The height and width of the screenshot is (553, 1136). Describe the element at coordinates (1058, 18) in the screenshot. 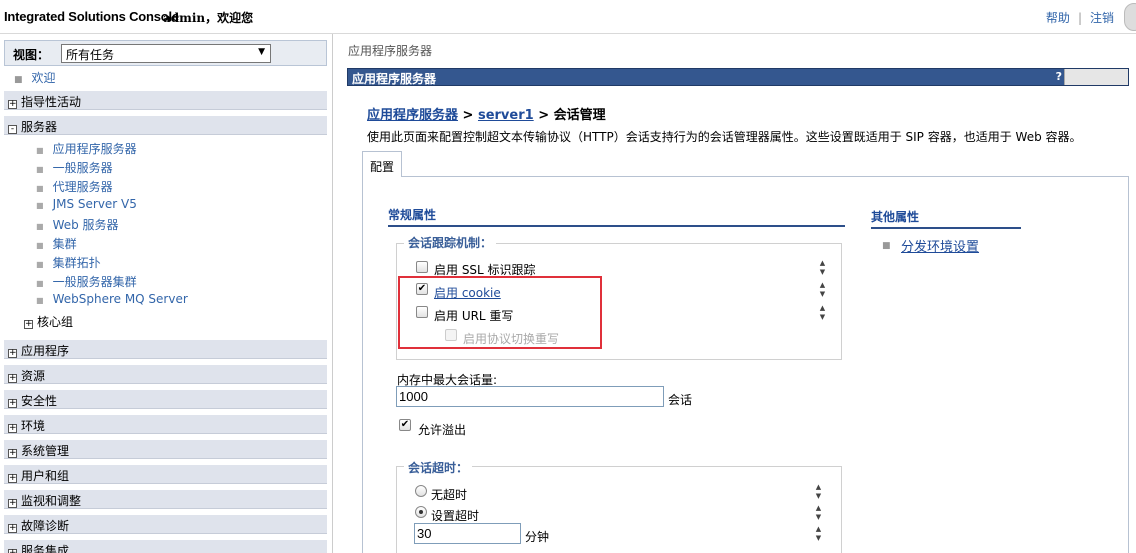

I see `help-link: 帮助` at that location.